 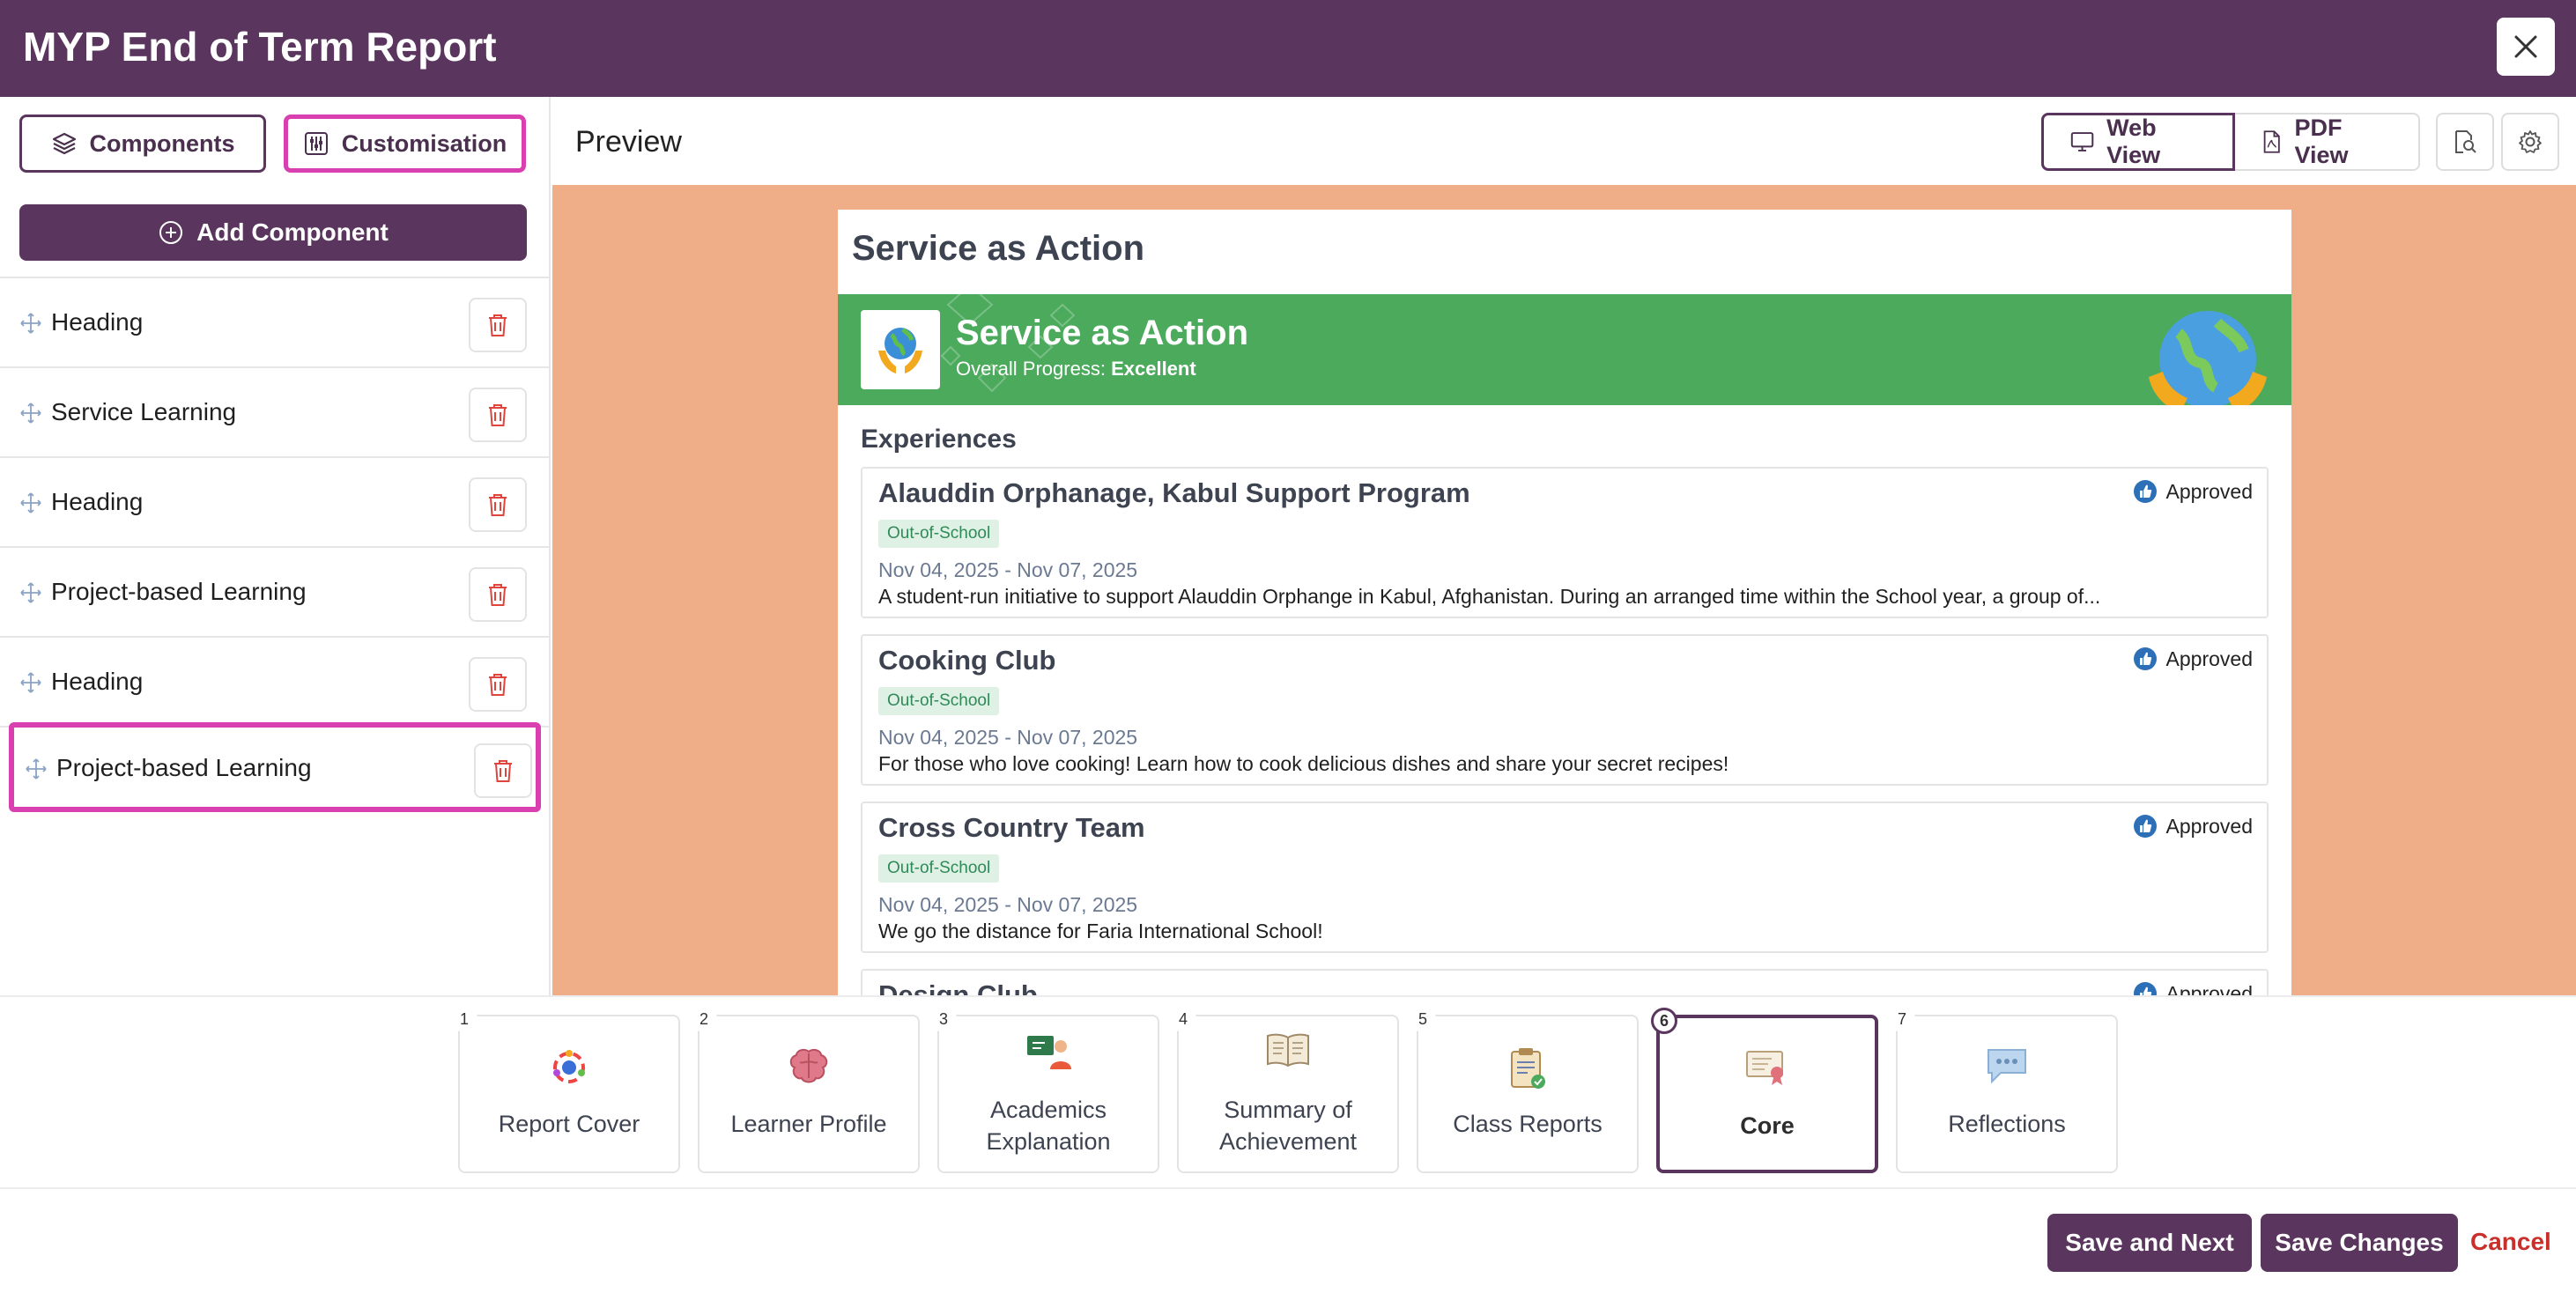 I want to click on tab-components: Components, so click(x=142, y=144).